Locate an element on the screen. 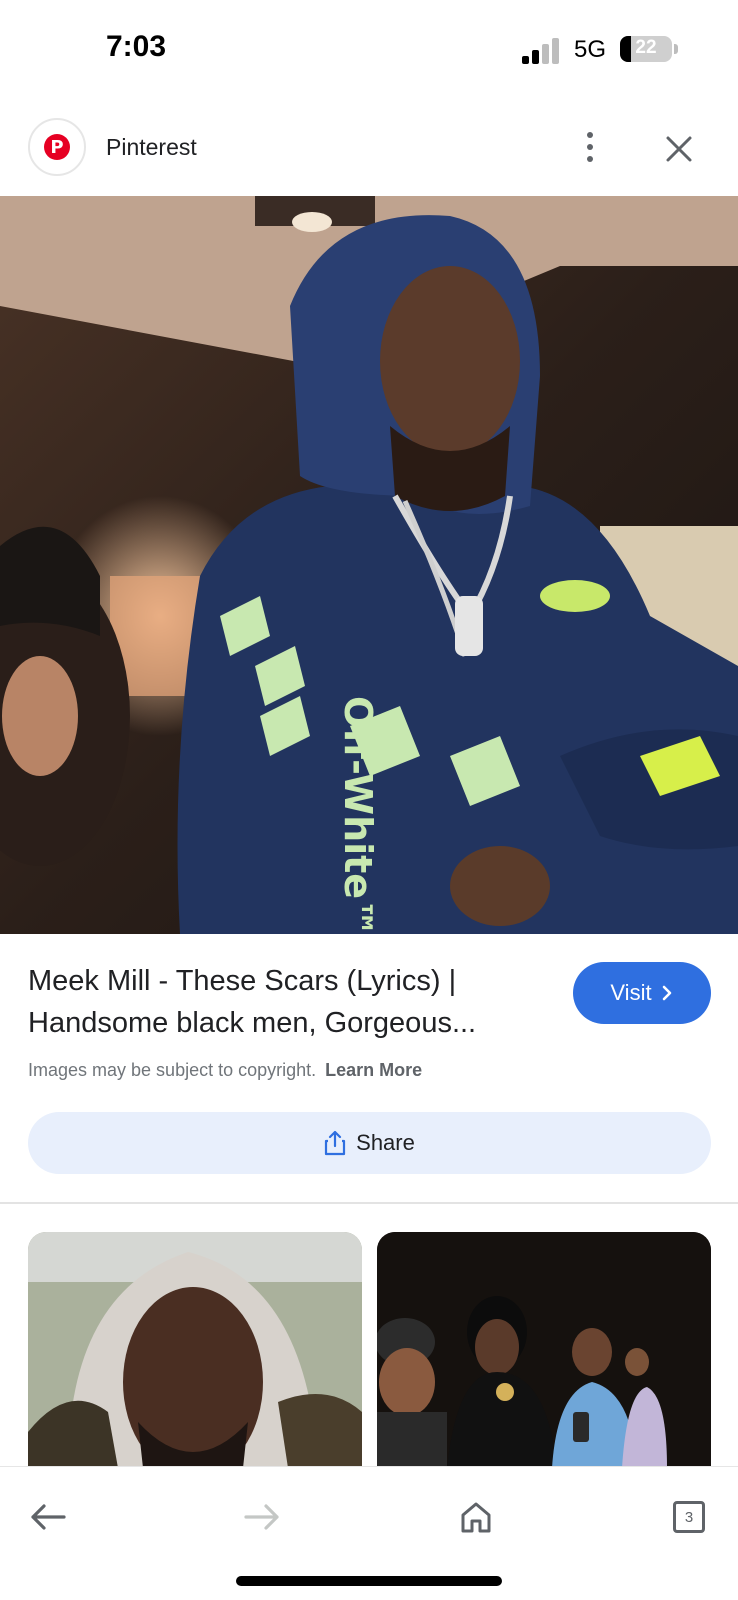 The height and width of the screenshot is (1600, 738). visit-label: Visit is located at coordinates (631, 992).